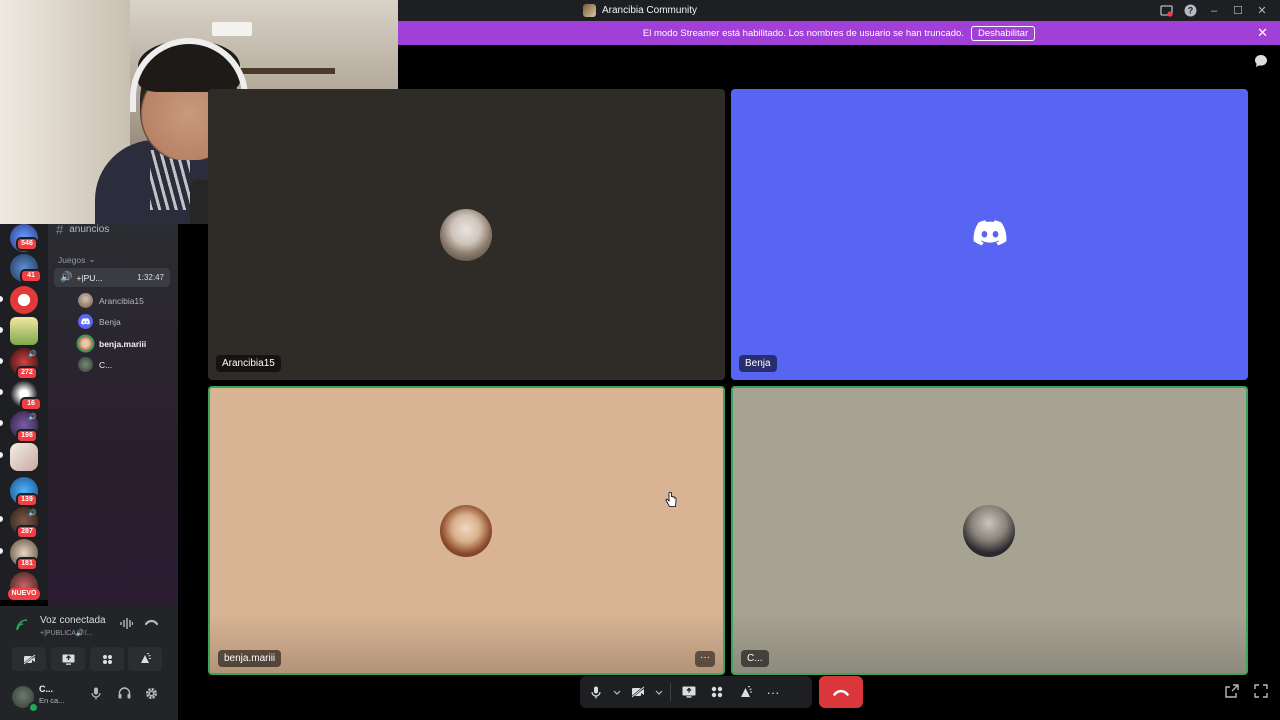  What do you see at coordinates (127, 625) in the screenshot?
I see `soundboard-wave-icon` at bounding box center [127, 625].